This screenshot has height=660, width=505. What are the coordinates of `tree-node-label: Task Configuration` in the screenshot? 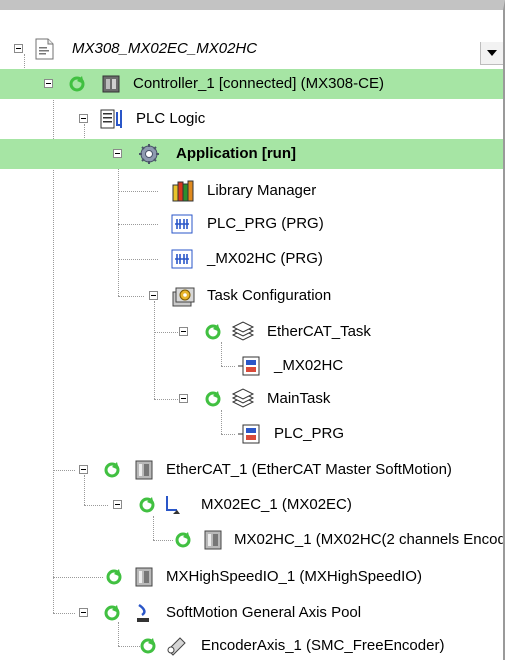 It's located at (269, 295).